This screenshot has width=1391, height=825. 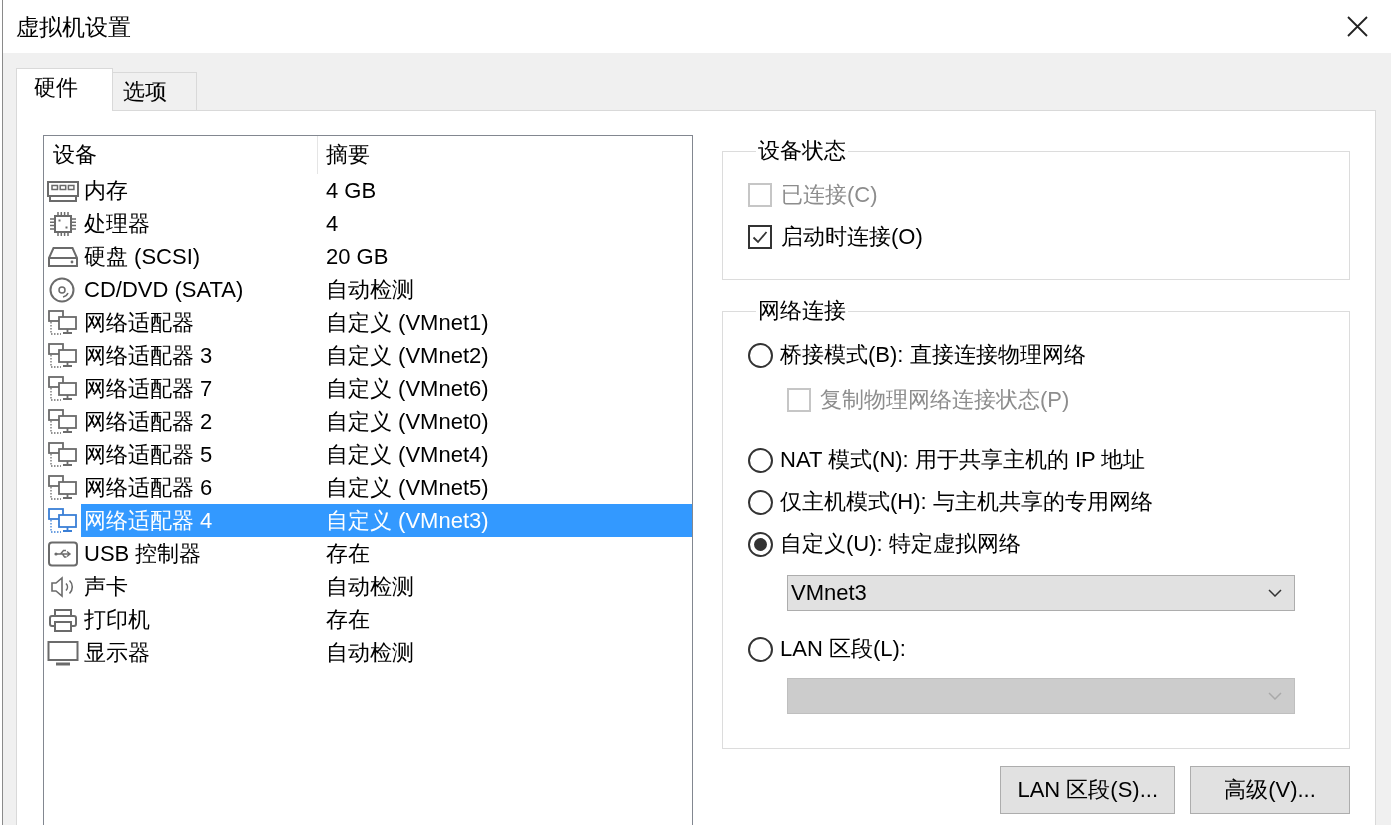 I want to click on device-row: 显示器 自动检测, so click(x=386, y=652).